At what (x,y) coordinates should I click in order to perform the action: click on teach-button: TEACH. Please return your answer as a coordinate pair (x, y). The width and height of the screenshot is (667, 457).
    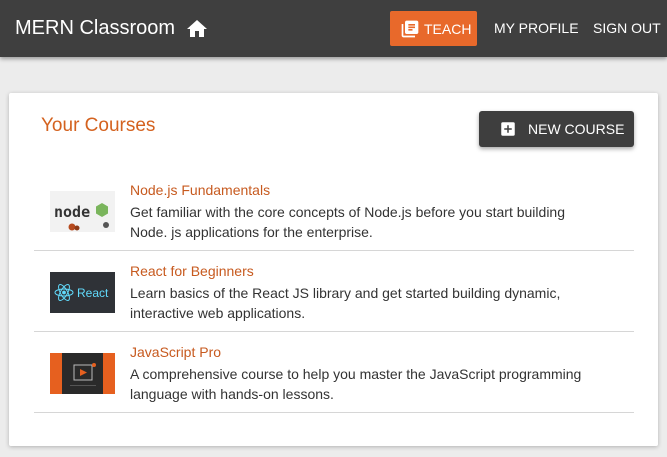
    Looking at the image, I should click on (433, 28).